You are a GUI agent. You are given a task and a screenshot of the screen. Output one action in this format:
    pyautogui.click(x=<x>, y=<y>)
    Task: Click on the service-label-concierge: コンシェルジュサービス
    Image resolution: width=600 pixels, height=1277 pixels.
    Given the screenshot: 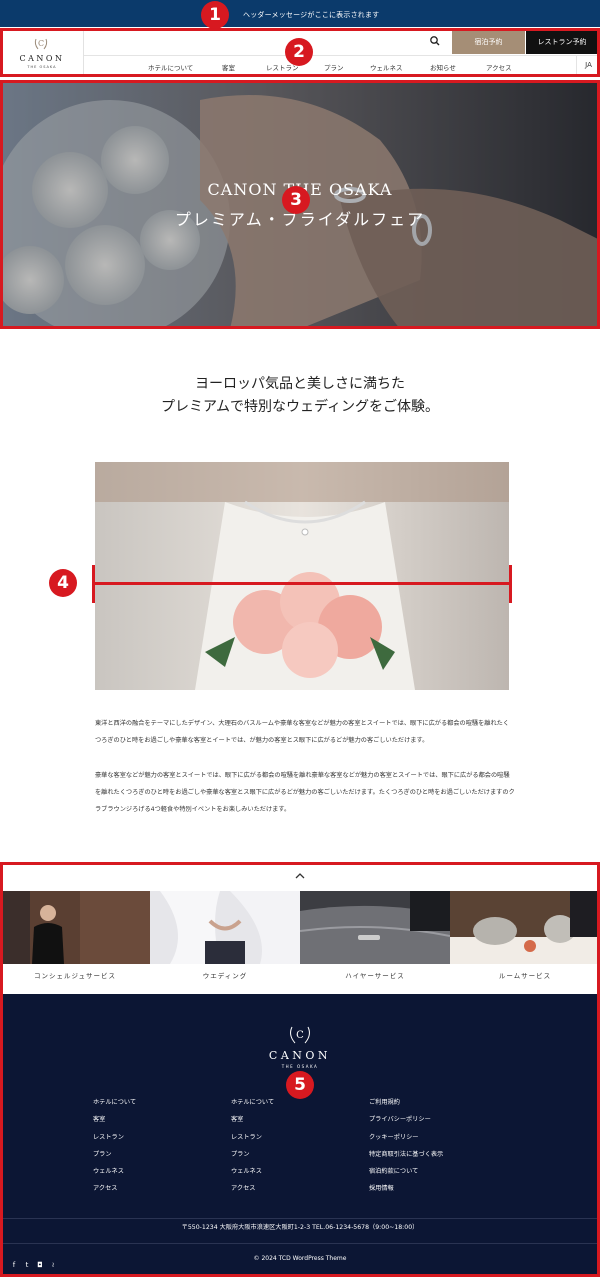 What is the action you would take?
    pyautogui.click(x=75, y=975)
    